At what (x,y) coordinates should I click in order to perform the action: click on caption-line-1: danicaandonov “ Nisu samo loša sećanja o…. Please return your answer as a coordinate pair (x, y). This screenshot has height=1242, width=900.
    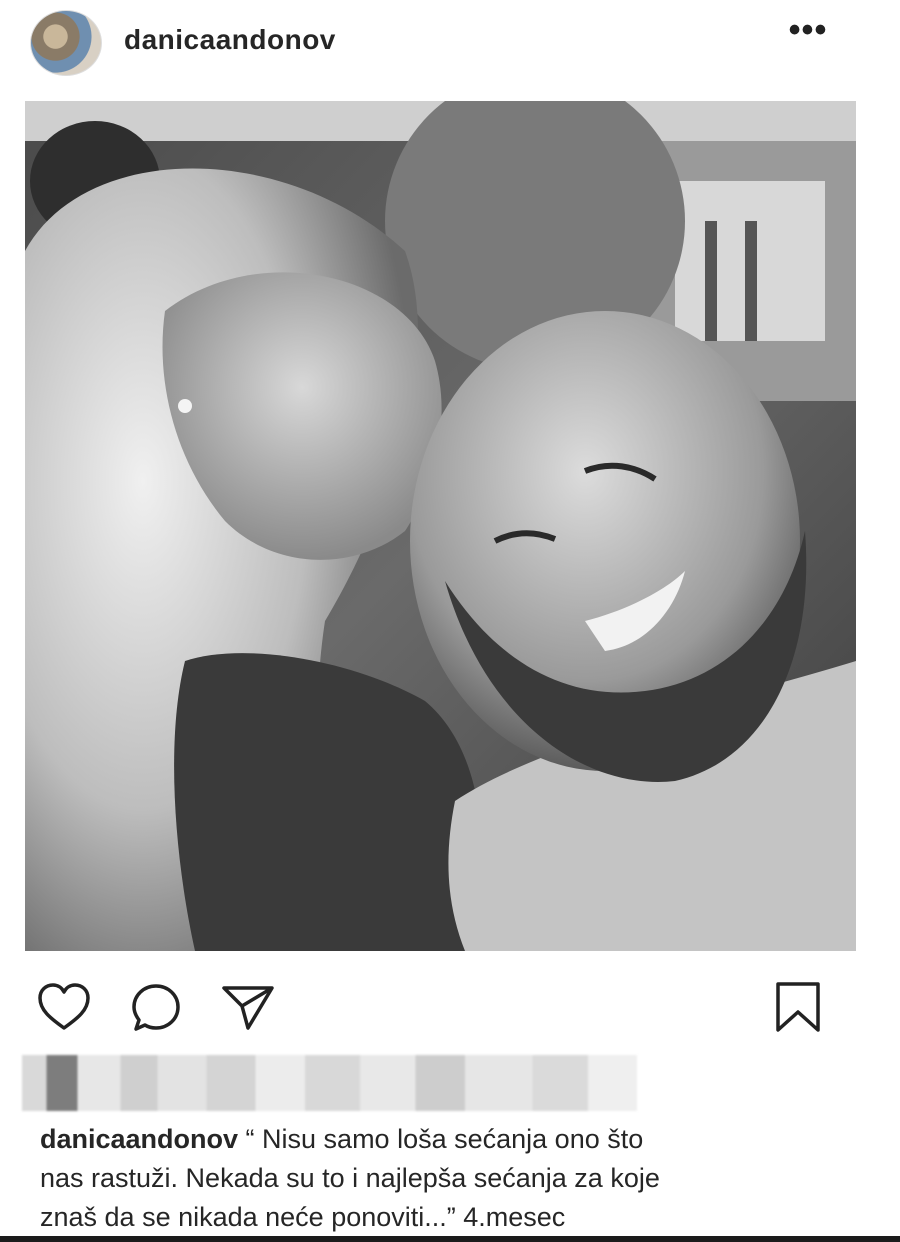
    Looking at the image, I should click on (435, 1139).